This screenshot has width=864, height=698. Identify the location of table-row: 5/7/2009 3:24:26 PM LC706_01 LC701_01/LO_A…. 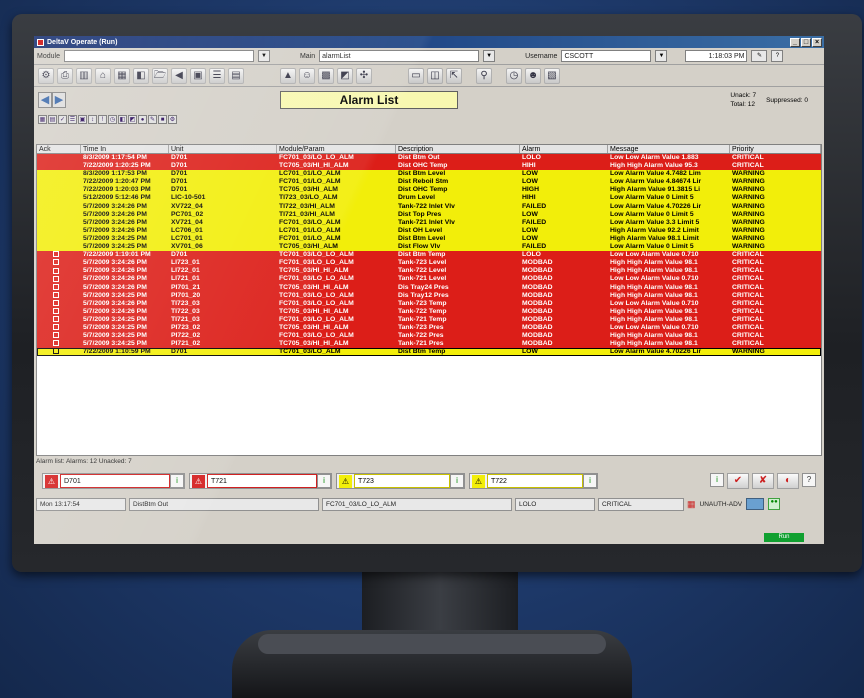
(429, 230).